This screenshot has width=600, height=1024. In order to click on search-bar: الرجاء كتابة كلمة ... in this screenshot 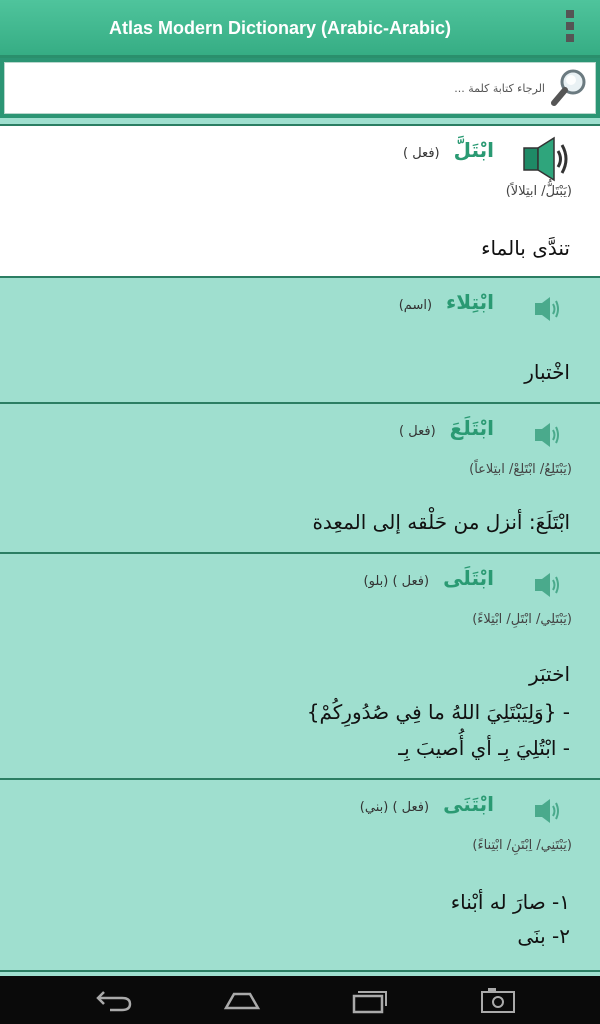, I will do `click(300, 88)`.